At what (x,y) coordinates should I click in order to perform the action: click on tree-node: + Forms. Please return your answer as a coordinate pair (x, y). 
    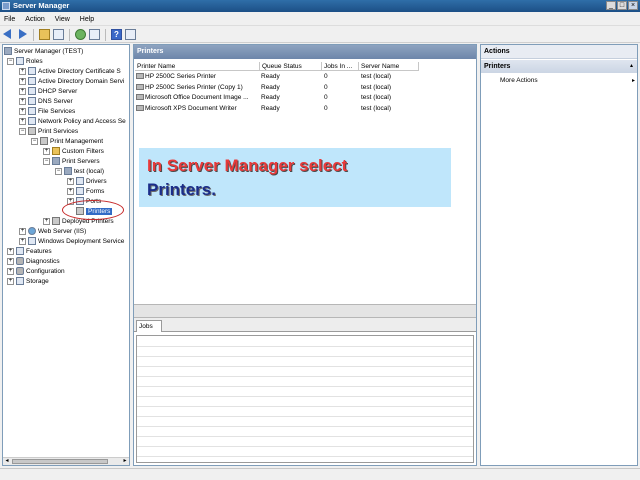
    Looking at the image, I should click on (85, 191).